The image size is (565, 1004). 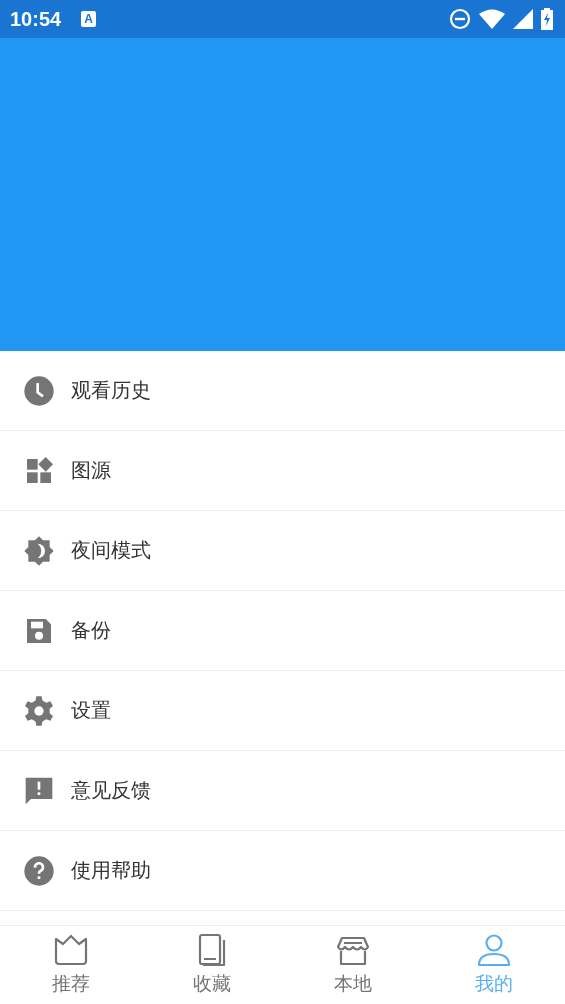 What do you see at coordinates (70, 950) in the screenshot?
I see `crown-icon` at bounding box center [70, 950].